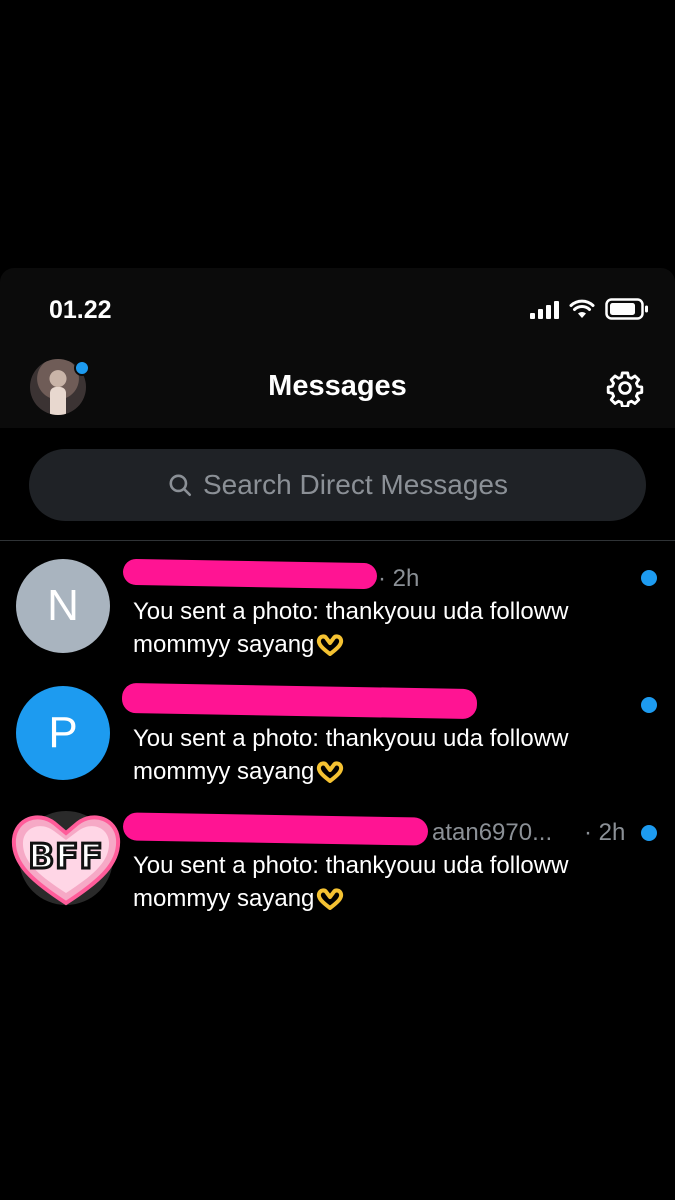  What do you see at coordinates (337, 348) in the screenshot?
I see `top-bar: 01.22 Messages` at bounding box center [337, 348].